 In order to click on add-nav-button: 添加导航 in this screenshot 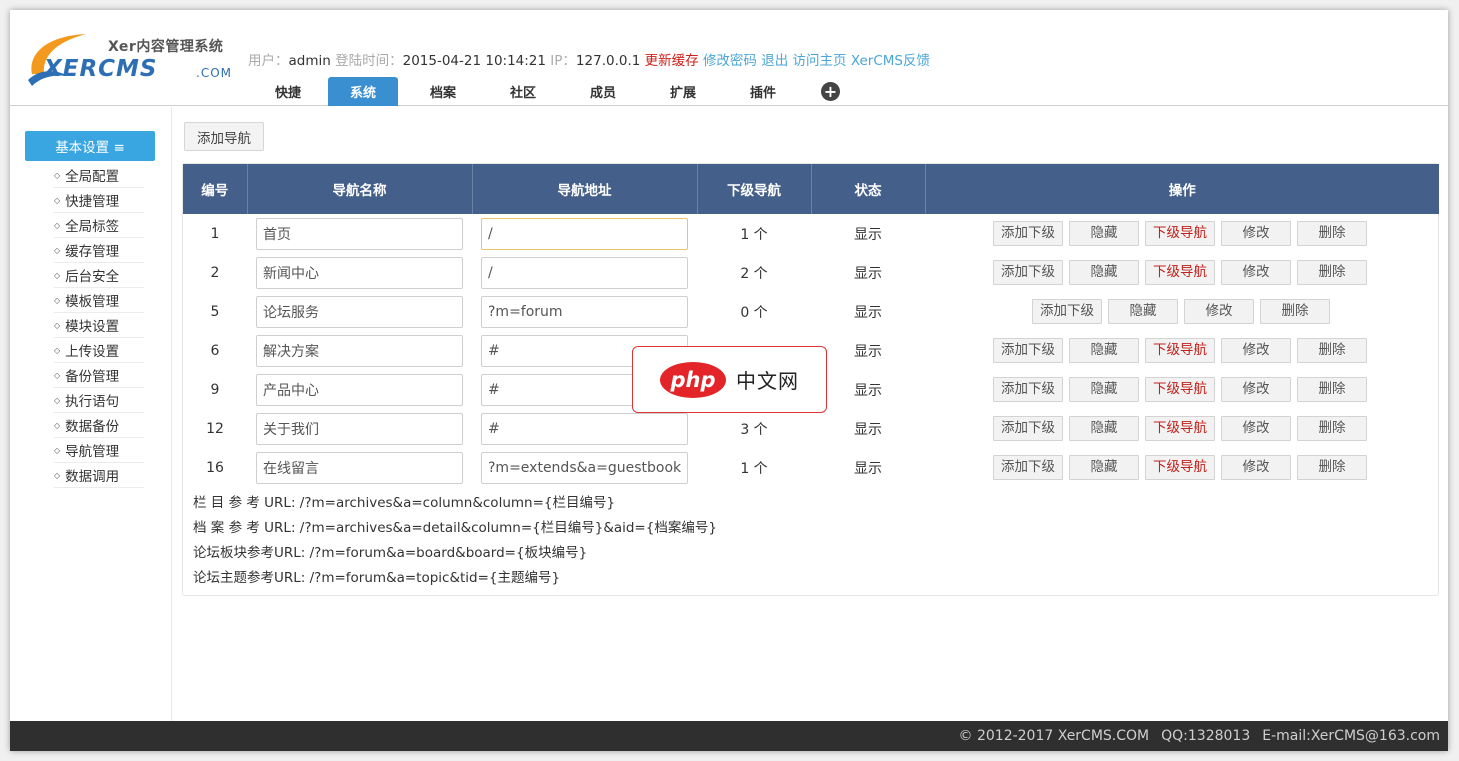, I will do `click(224, 136)`.